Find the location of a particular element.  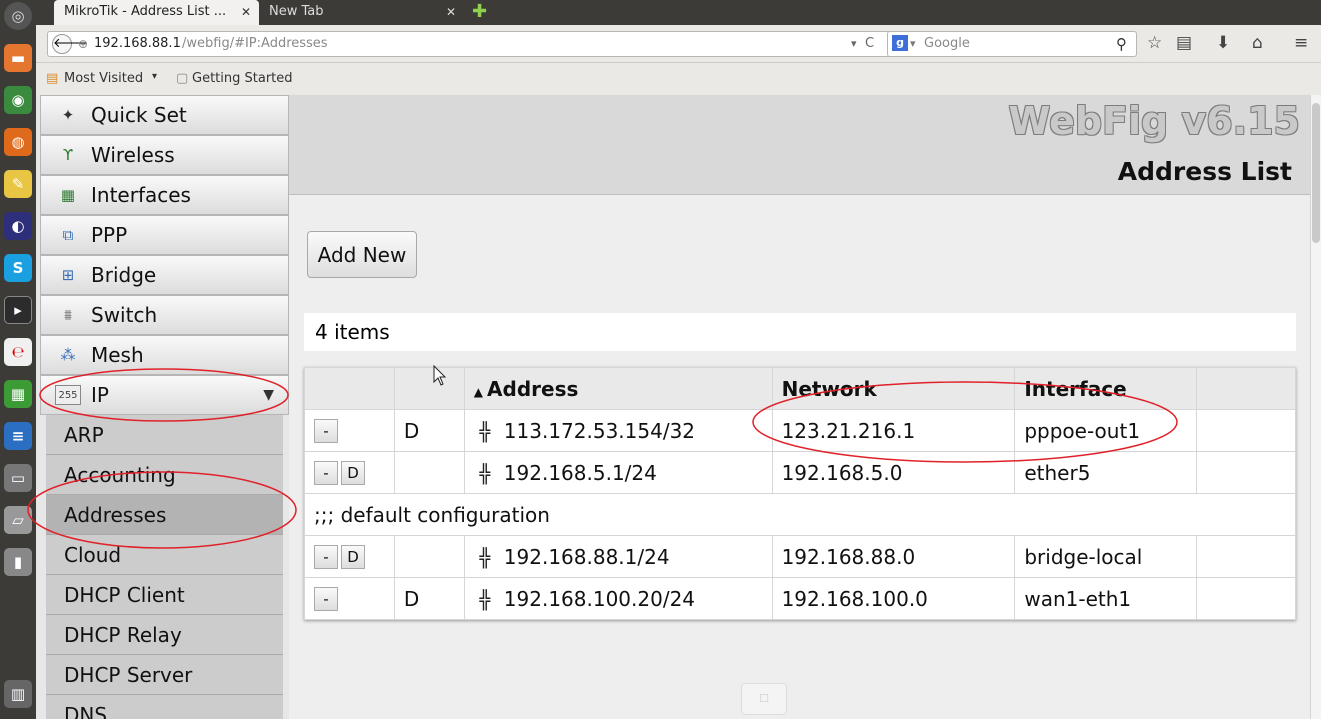

notes-icon: ✎ is located at coordinates (18, 184).